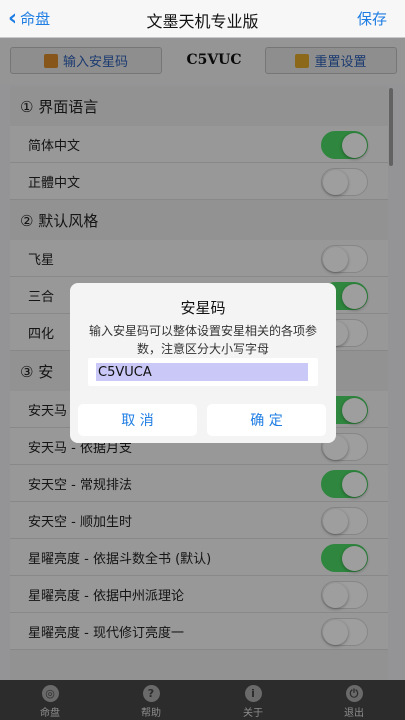  I want to click on nav-bar: ‹ 命盘 文墨天机专业版 保存, so click(202, 19).